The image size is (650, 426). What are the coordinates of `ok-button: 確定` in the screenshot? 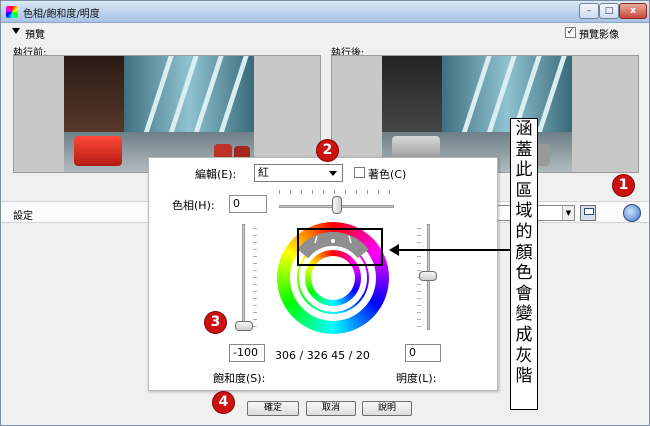 It's located at (273, 408).